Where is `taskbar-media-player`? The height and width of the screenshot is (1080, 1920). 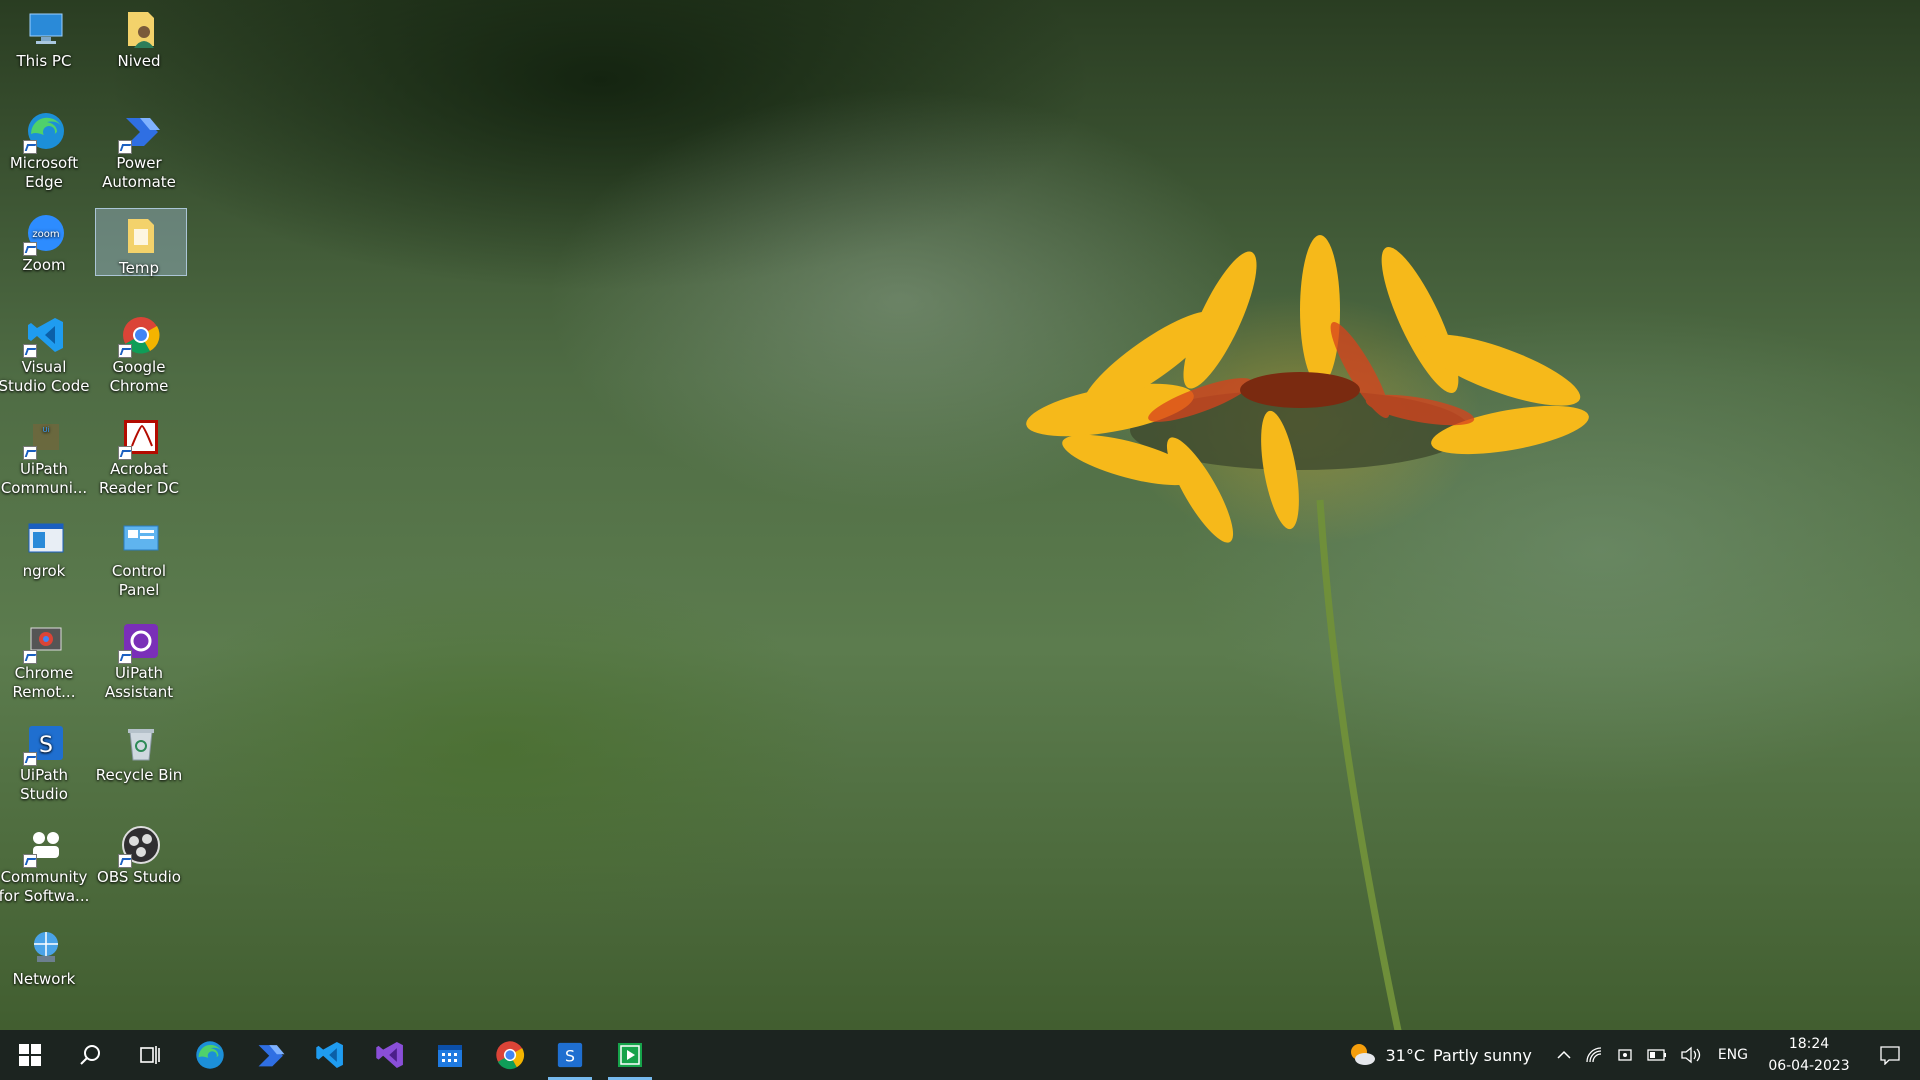
taskbar-media-player is located at coordinates (630, 1055).